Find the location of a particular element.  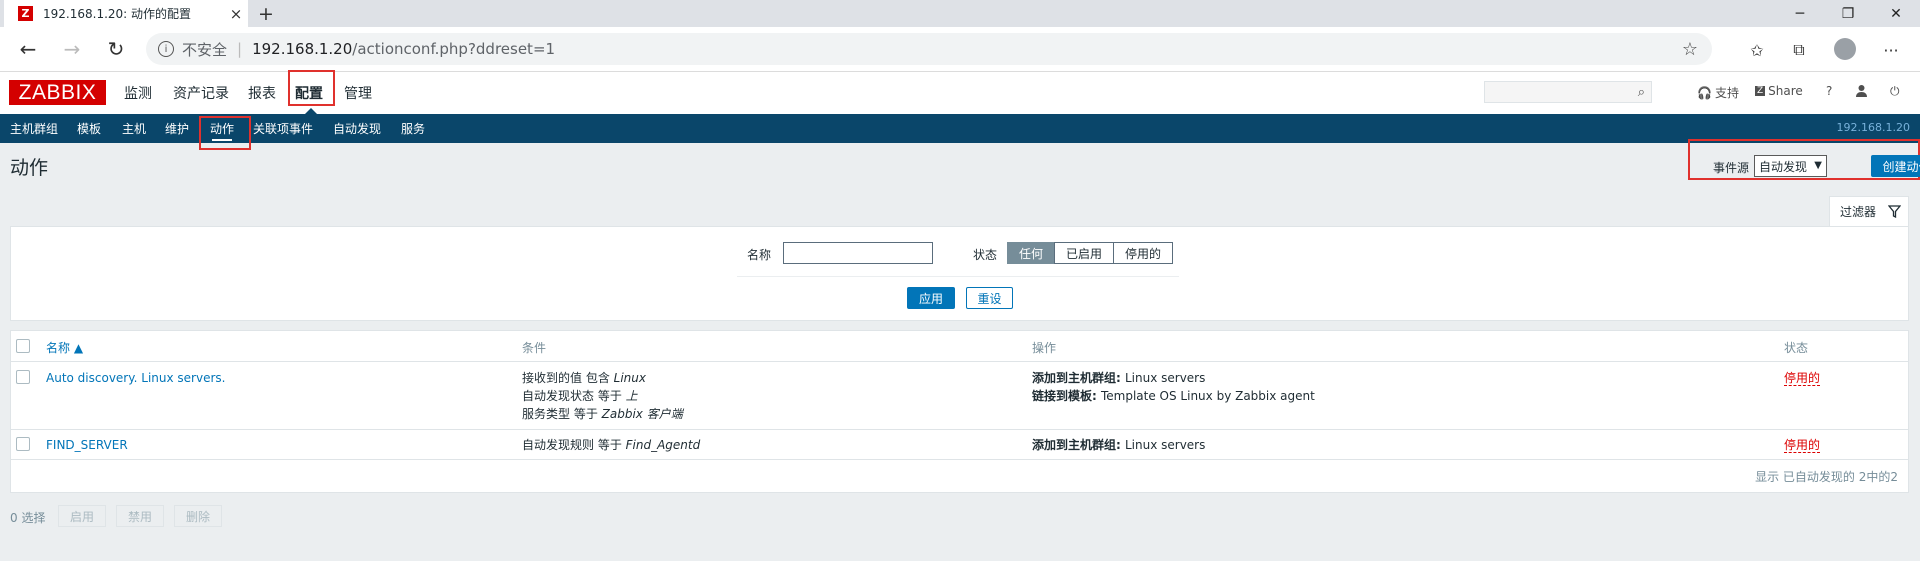

search-icon: ⌕ is located at coordinates (1641, 92).